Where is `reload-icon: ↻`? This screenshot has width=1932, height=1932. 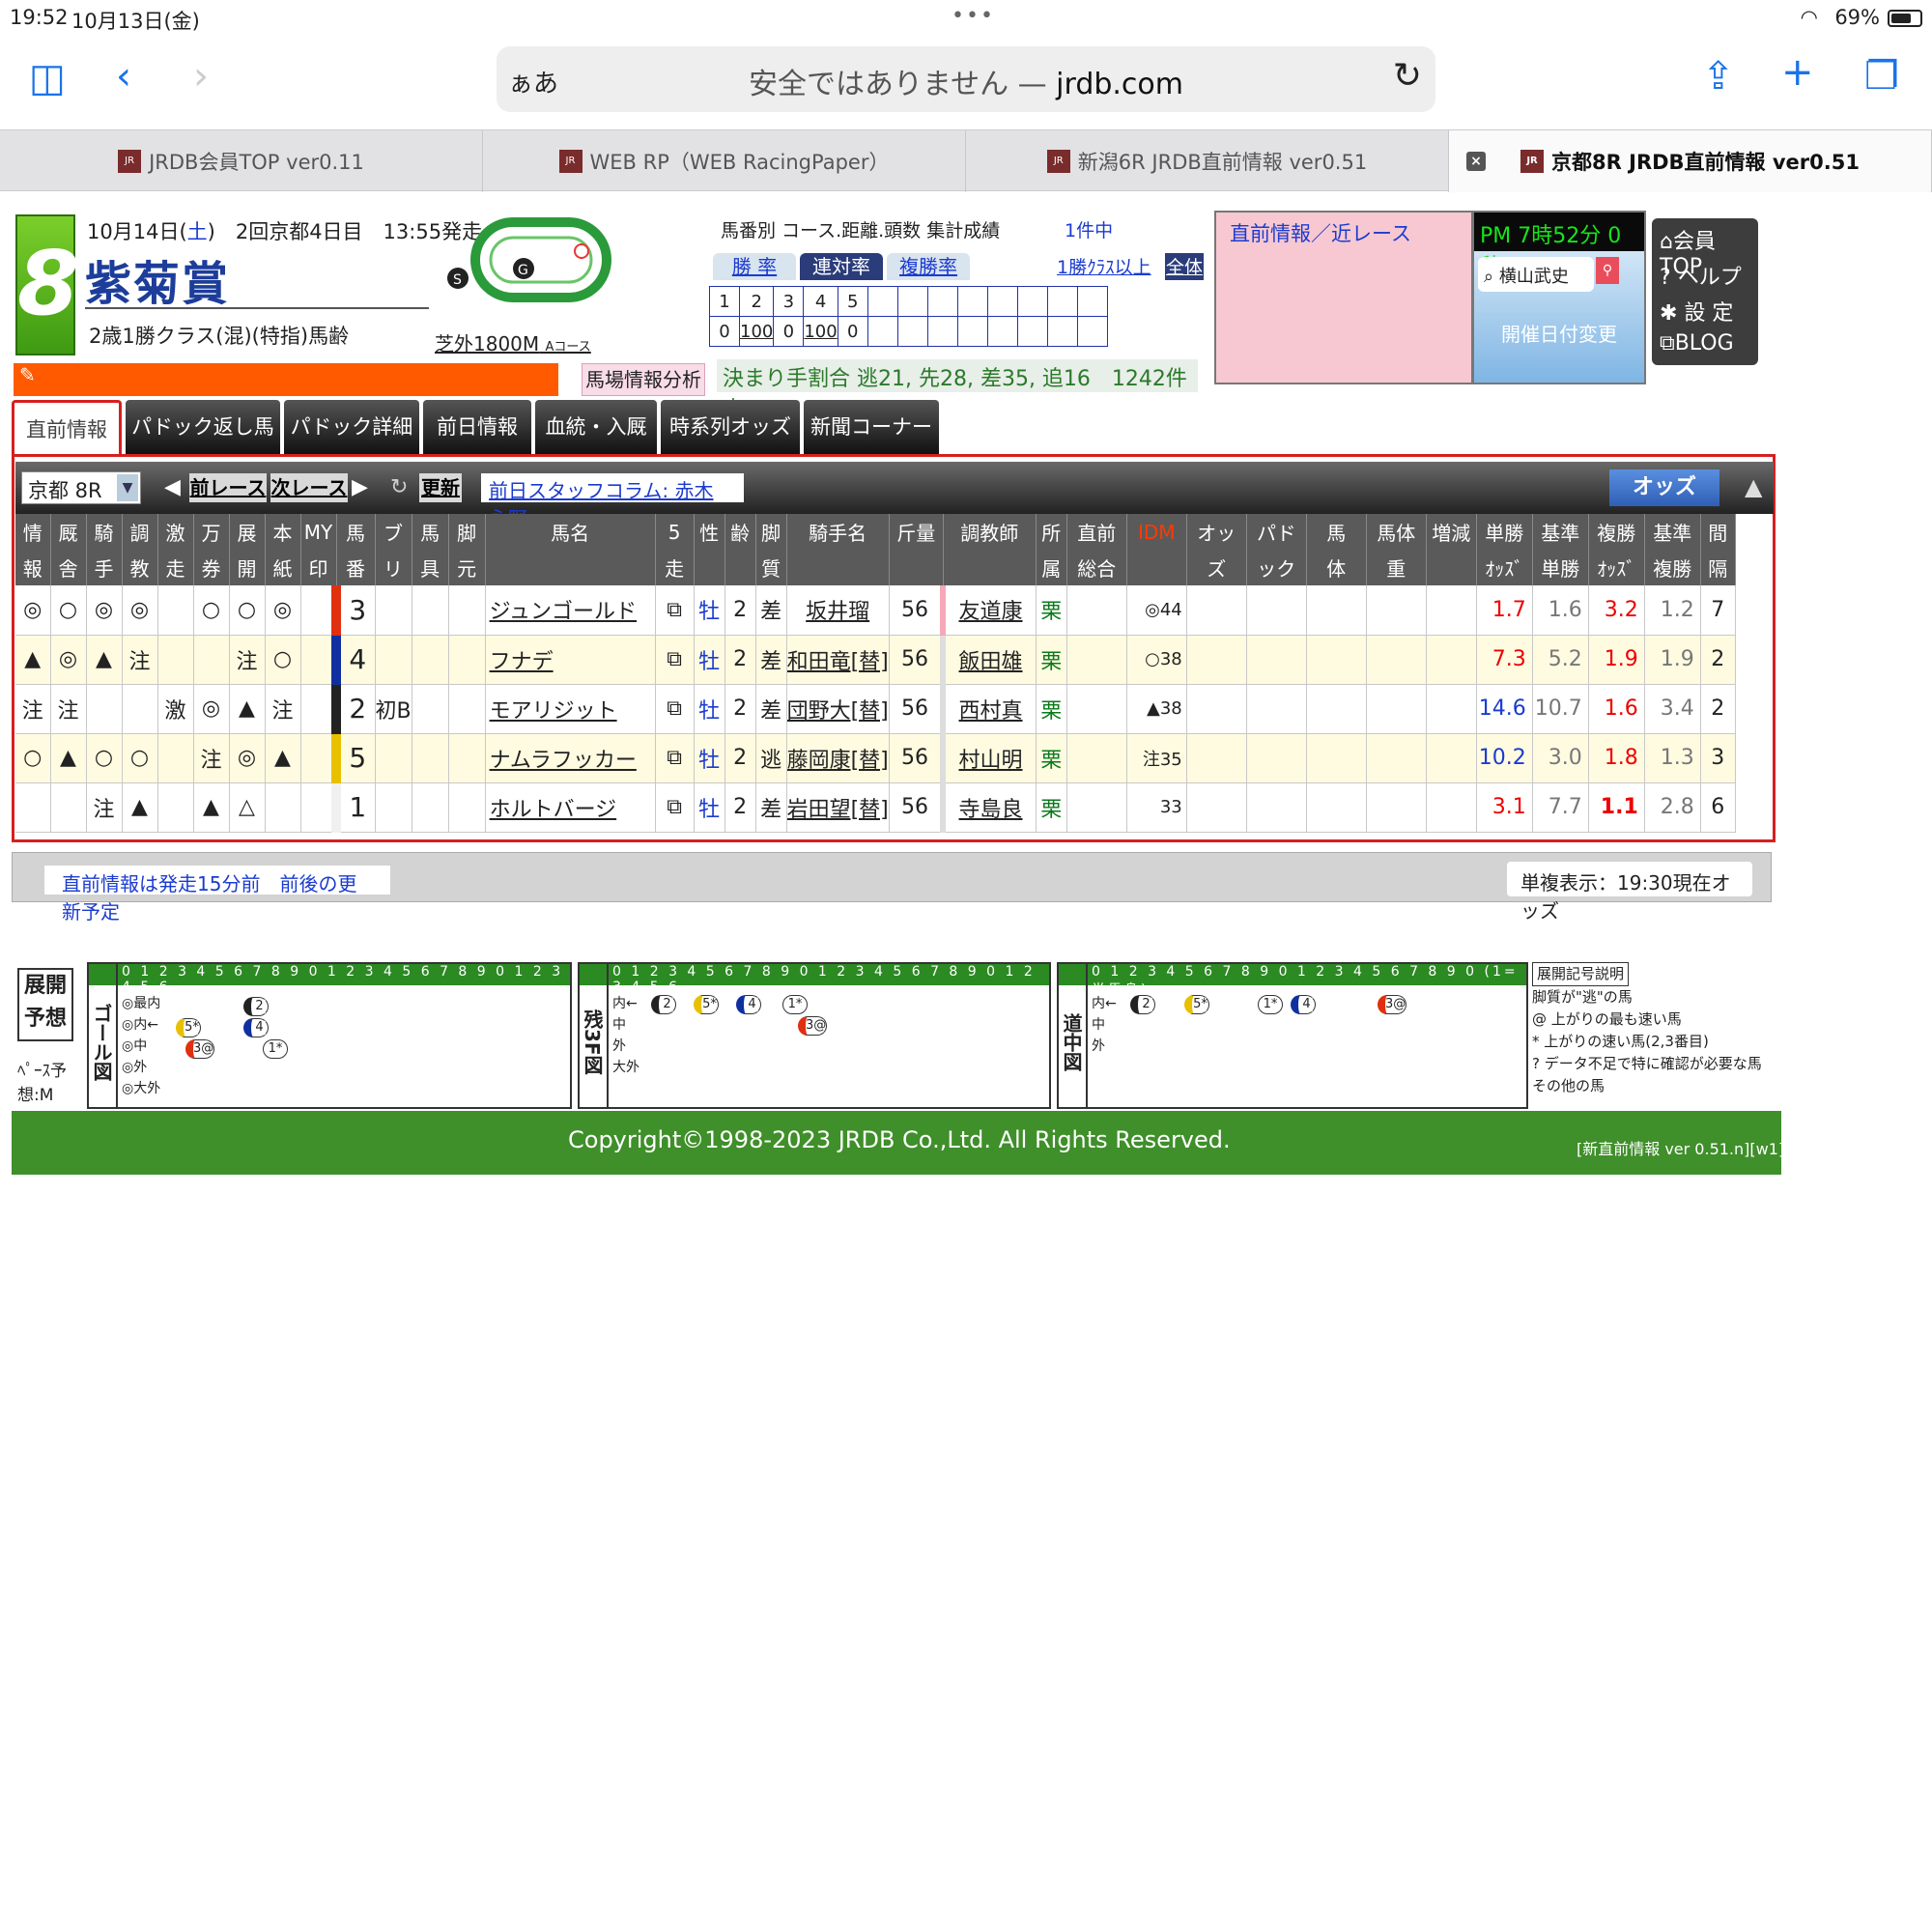 reload-icon: ↻ is located at coordinates (1407, 76).